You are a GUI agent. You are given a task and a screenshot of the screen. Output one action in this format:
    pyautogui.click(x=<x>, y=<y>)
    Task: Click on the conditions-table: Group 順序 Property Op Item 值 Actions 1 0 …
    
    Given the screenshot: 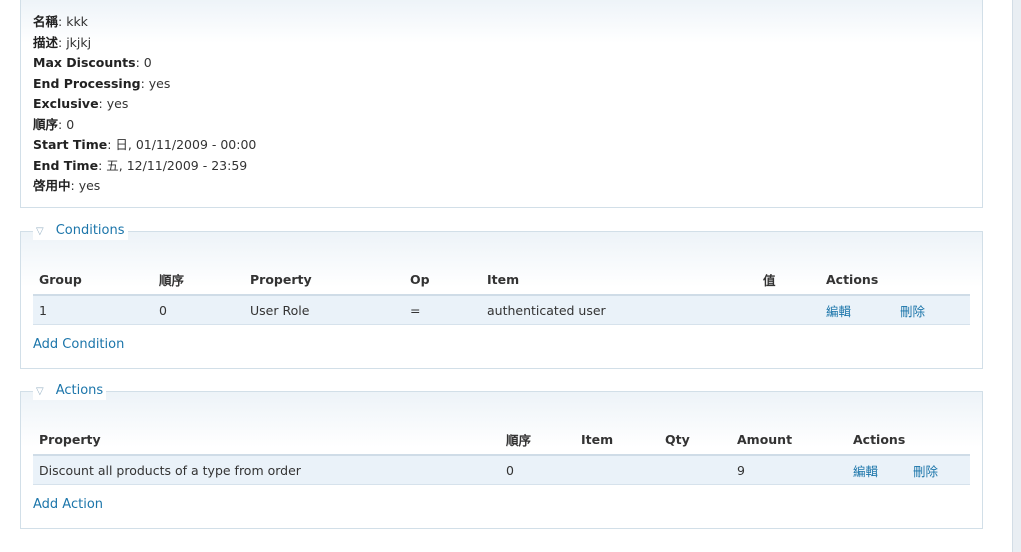 What is the action you would take?
    pyautogui.click(x=501, y=295)
    